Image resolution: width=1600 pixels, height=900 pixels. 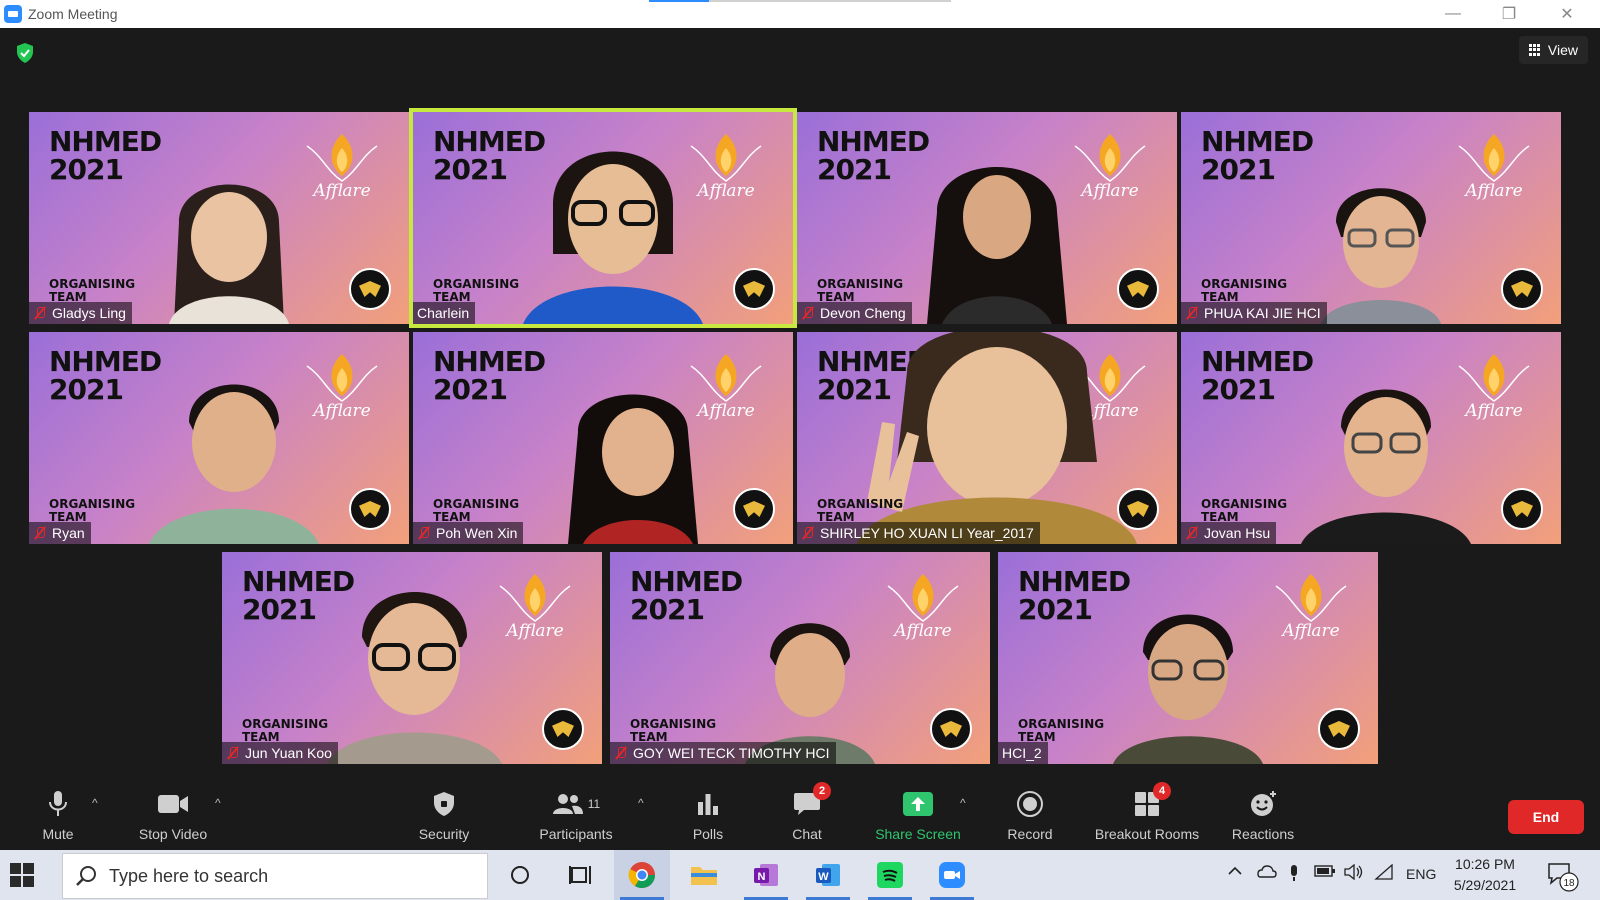 What do you see at coordinates (68, 533) in the screenshot?
I see `participant-name: Ryan` at bounding box center [68, 533].